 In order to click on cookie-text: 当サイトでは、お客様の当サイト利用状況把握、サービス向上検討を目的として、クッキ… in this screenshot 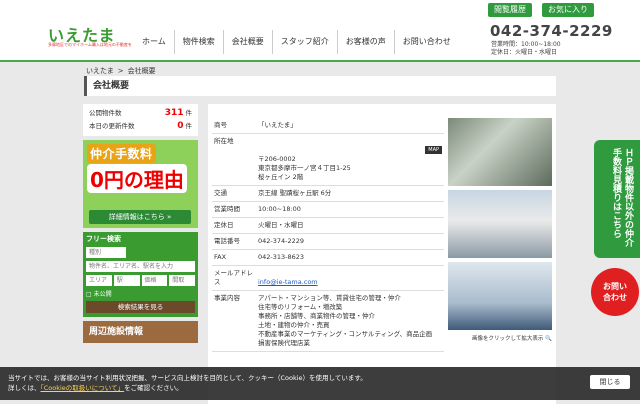, I will do `click(187, 383)`.